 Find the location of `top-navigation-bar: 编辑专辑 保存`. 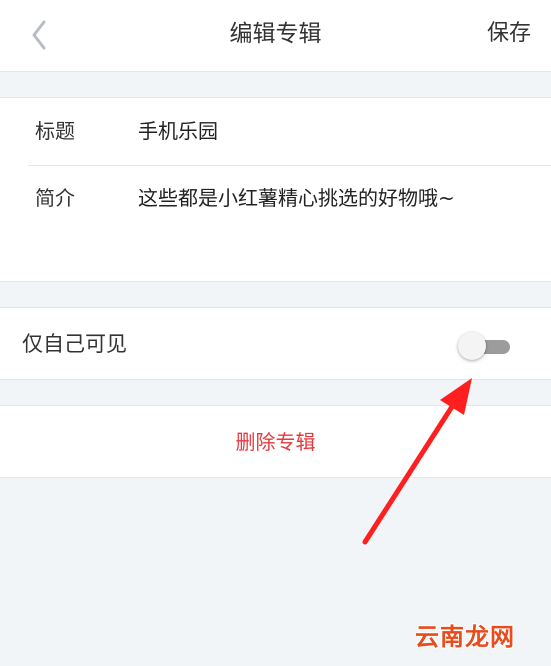

top-navigation-bar: 编辑专辑 保存 is located at coordinates (275, 36).